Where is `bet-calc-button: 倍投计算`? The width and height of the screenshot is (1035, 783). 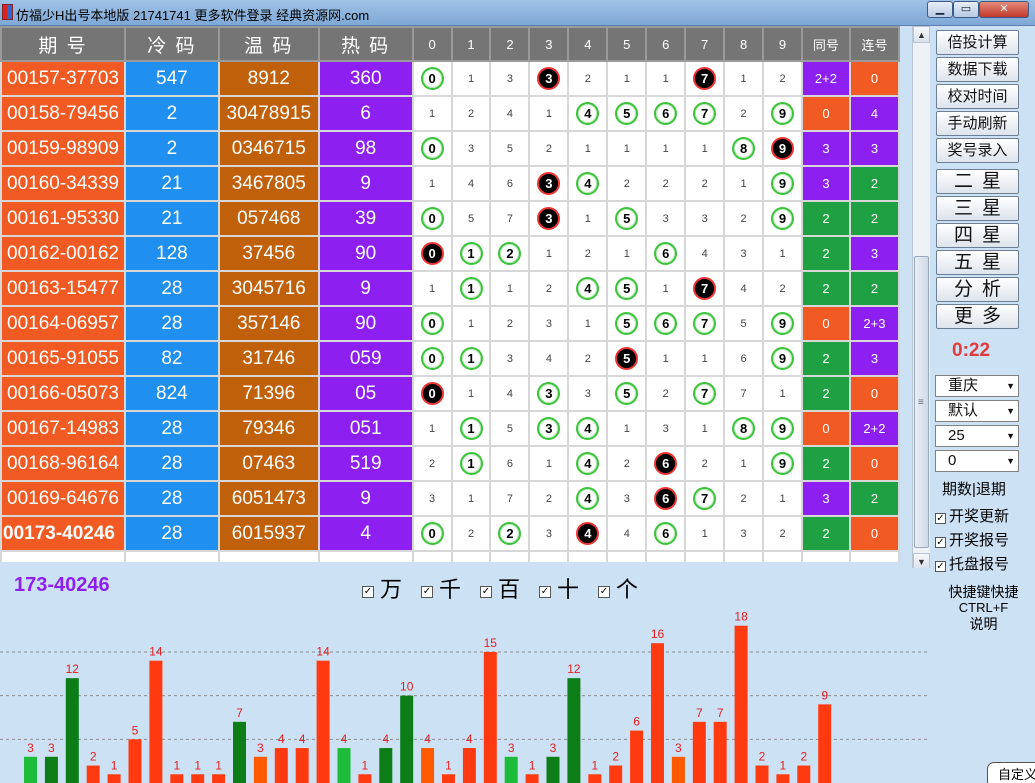 bet-calc-button: 倍投计算 is located at coordinates (977, 42).